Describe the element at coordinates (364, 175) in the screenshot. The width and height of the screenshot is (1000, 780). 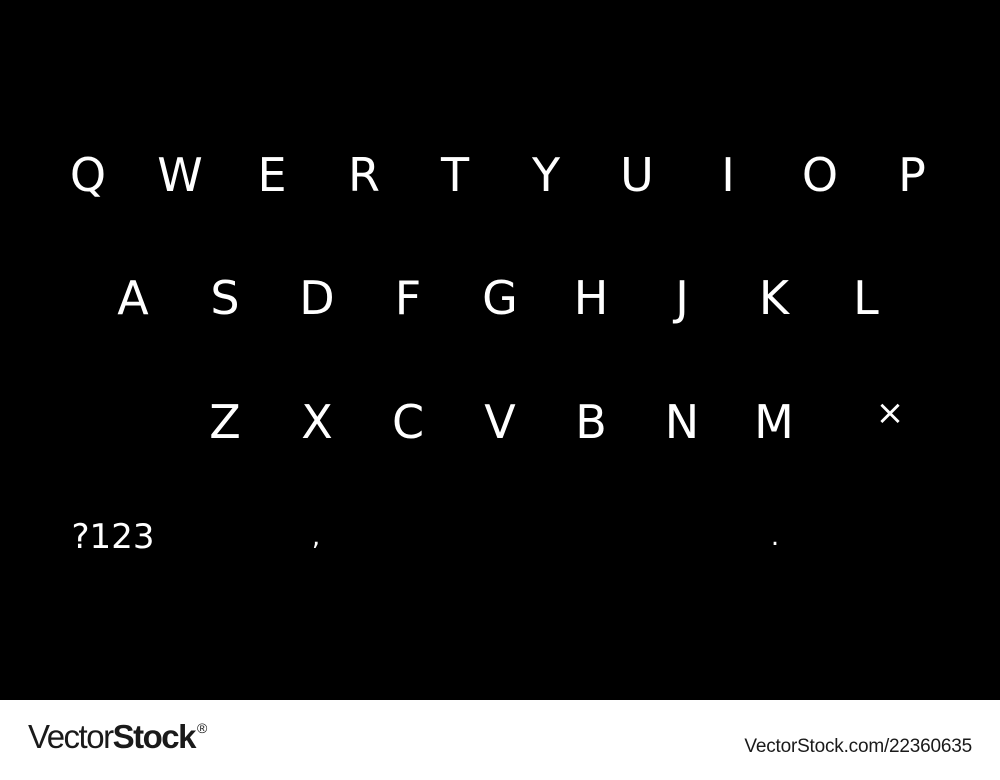
I see `key-r: R` at that location.